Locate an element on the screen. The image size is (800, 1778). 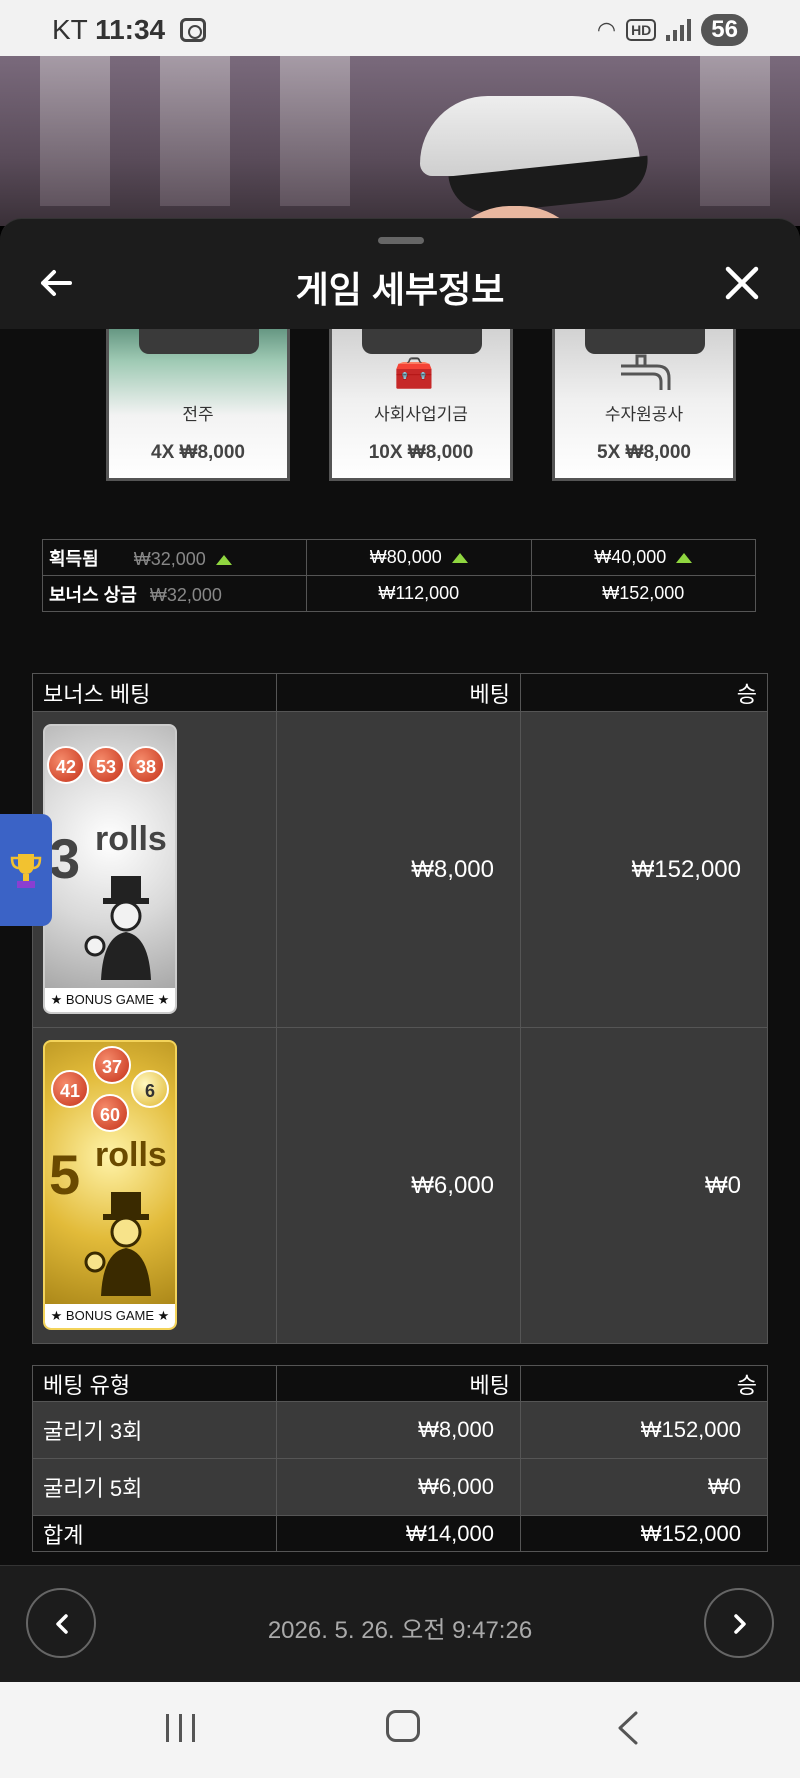
recents-button is located at coordinates (181, 1728).